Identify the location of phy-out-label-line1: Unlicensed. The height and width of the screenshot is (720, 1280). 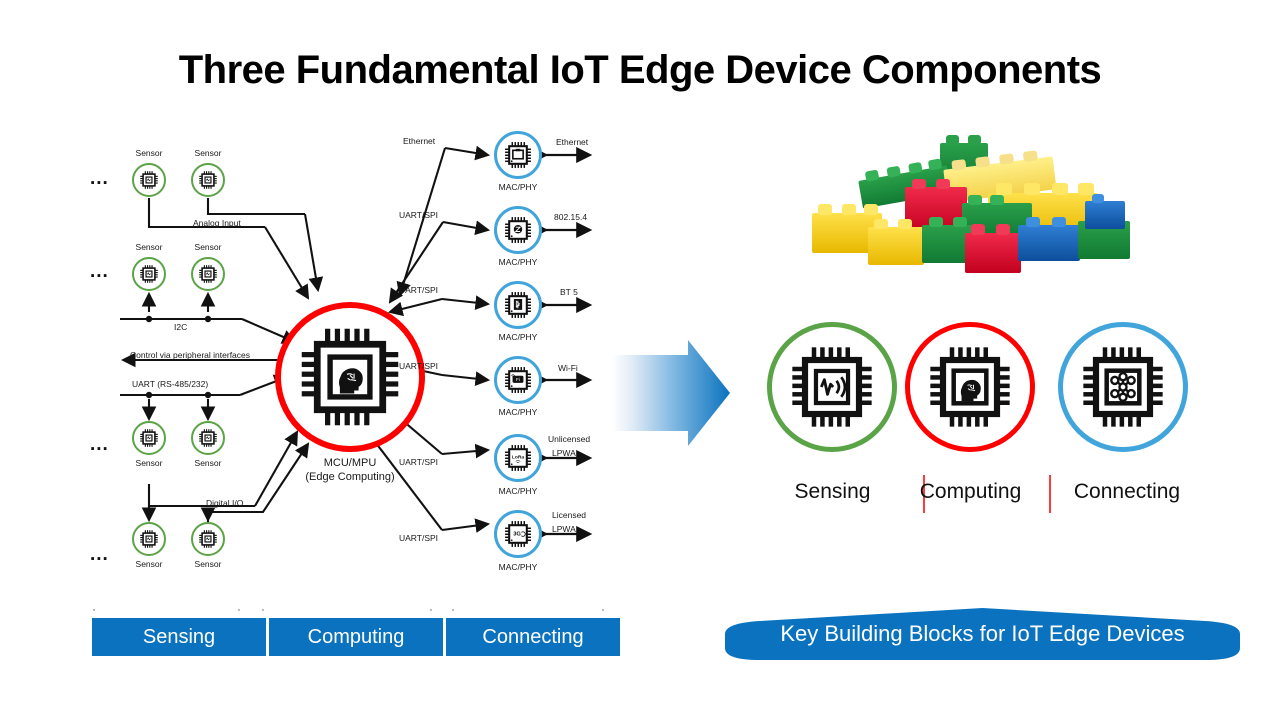
(569, 439).